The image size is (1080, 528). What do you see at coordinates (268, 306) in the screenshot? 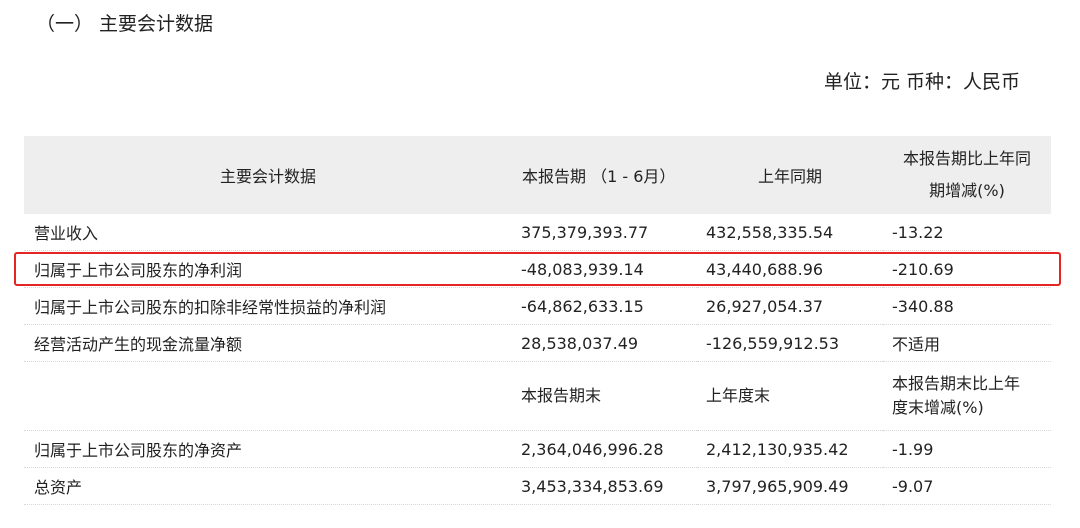
I see `row-item: 归属于上市公司股东的扣除非经常性损益的净利润` at bounding box center [268, 306].